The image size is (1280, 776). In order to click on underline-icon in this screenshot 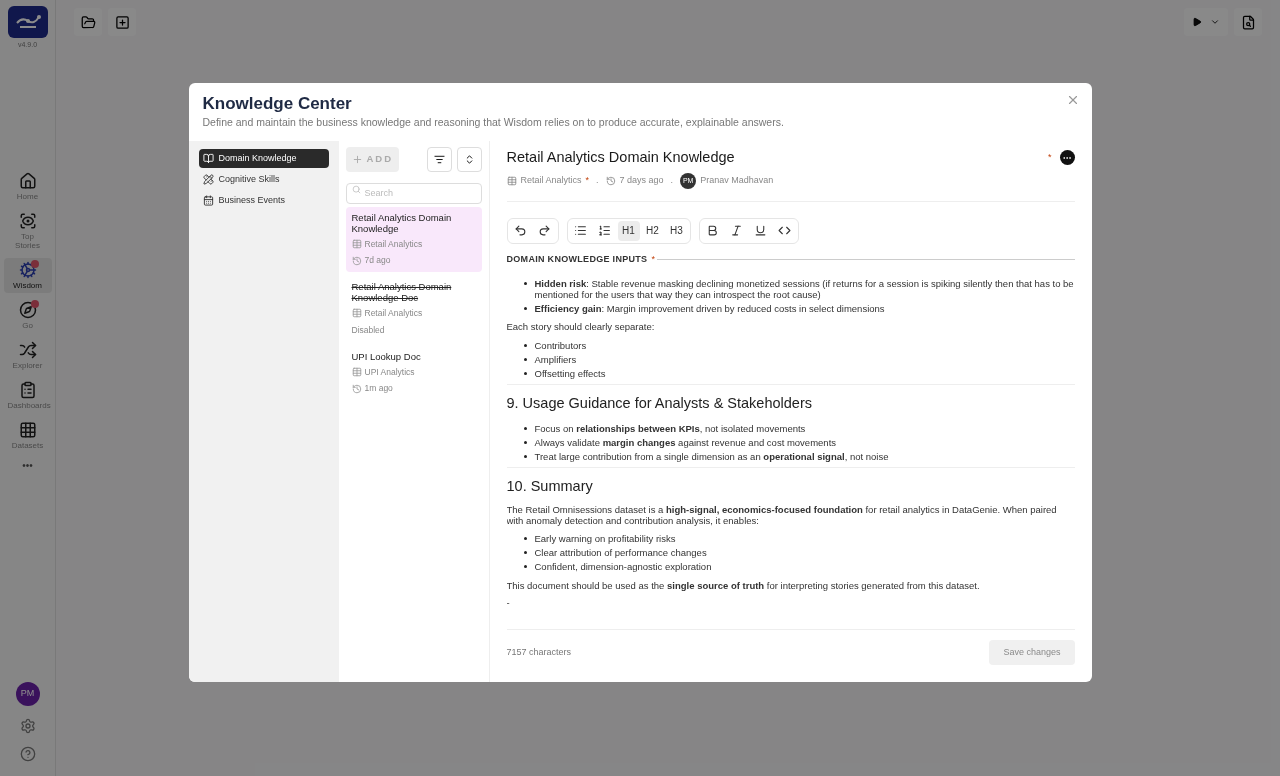, I will do `click(760, 231)`.